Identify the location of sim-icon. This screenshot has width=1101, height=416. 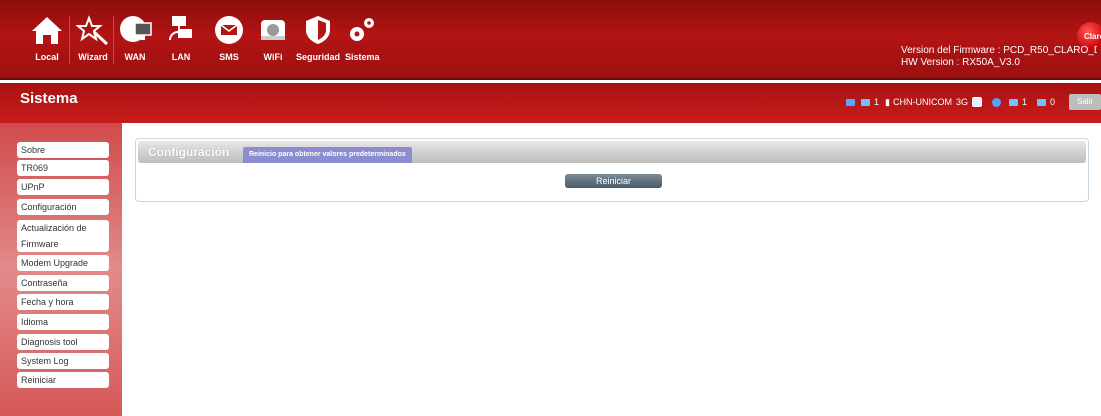
(976, 102).